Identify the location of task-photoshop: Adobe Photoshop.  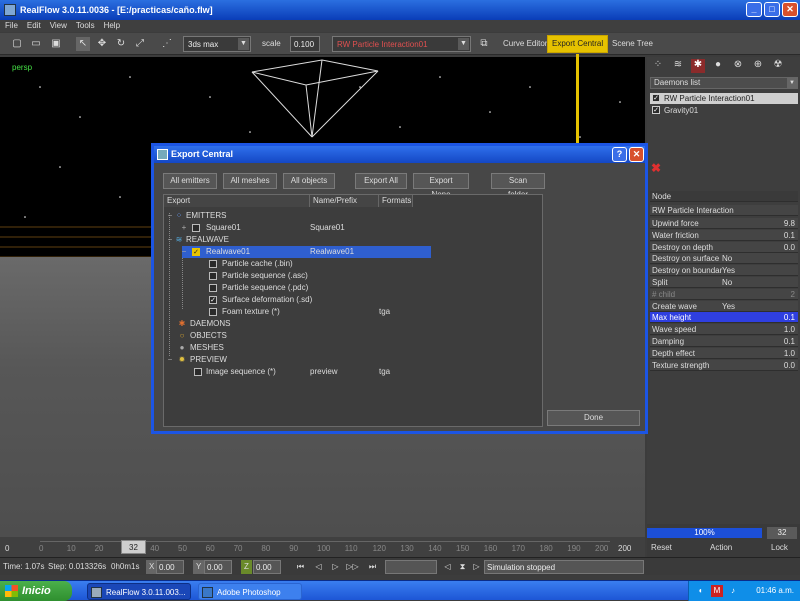
(250, 591).